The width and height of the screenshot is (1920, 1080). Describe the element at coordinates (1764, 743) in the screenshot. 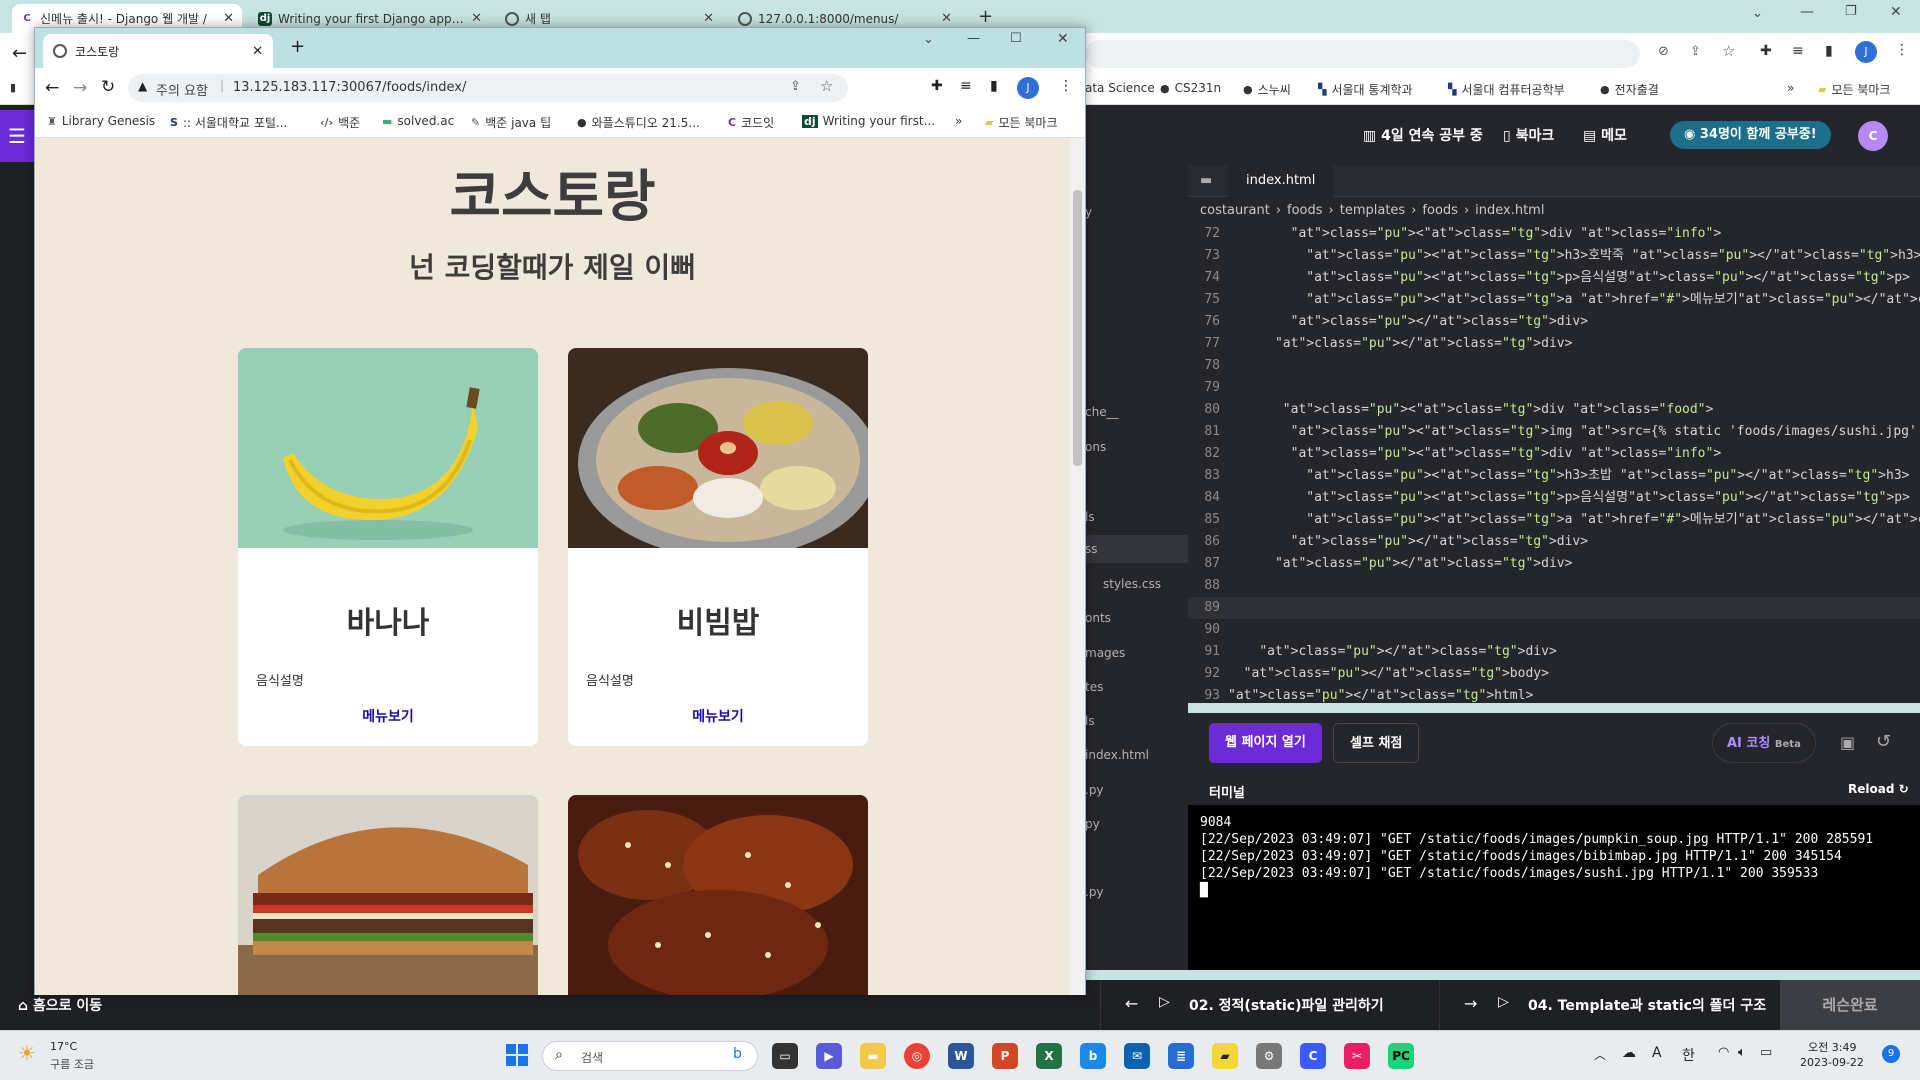

I see `ai-coach-button: AI 코칭 Beta` at that location.